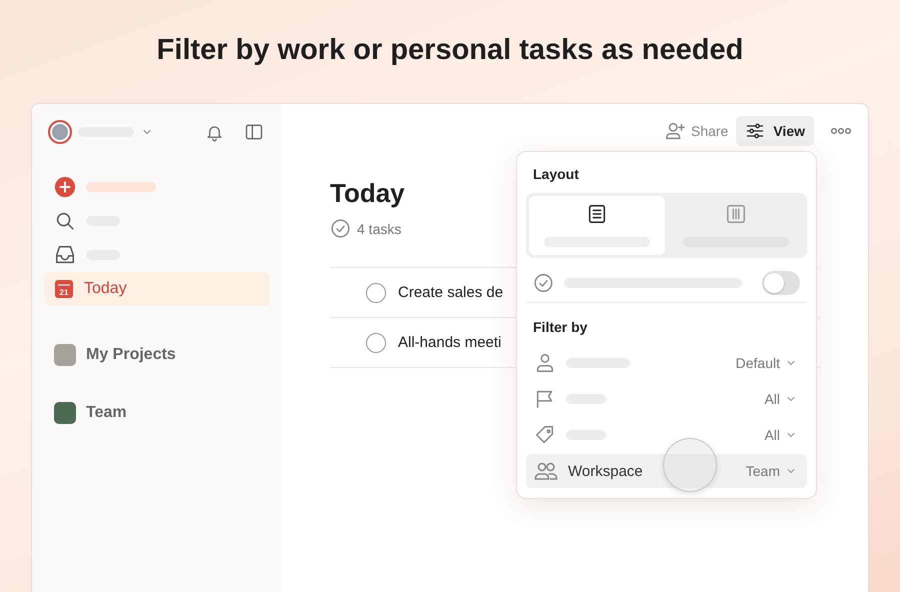 This screenshot has height=592, width=900. What do you see at coordinates (64, 289) in the screenshot?
I see `calendar-icon: 21` at bounding box center [64, 289].